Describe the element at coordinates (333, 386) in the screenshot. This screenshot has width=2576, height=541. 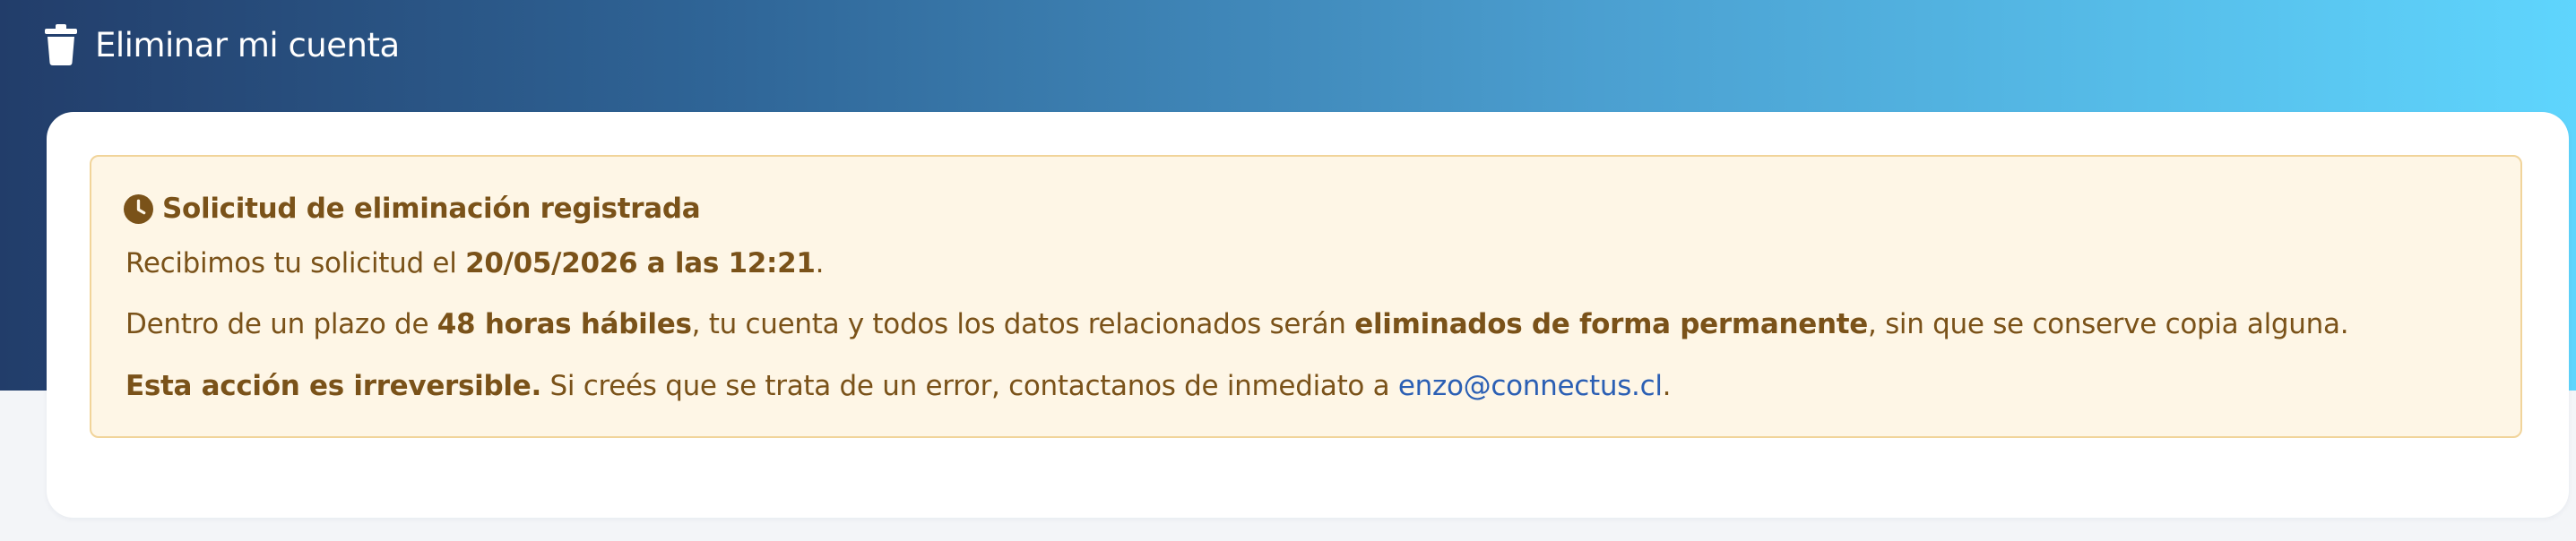
I see `irreversible-warning: Esta acción es irreversible.` at that location.